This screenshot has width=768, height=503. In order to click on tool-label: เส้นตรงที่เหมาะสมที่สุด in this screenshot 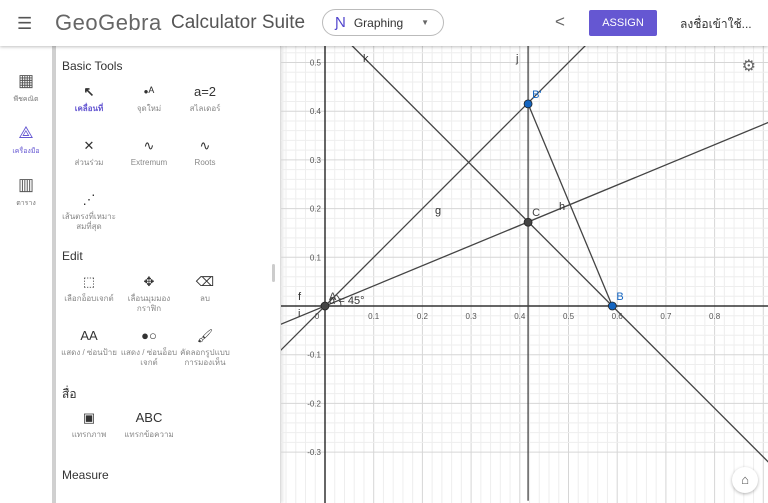, I will do `click(89, 221)`.